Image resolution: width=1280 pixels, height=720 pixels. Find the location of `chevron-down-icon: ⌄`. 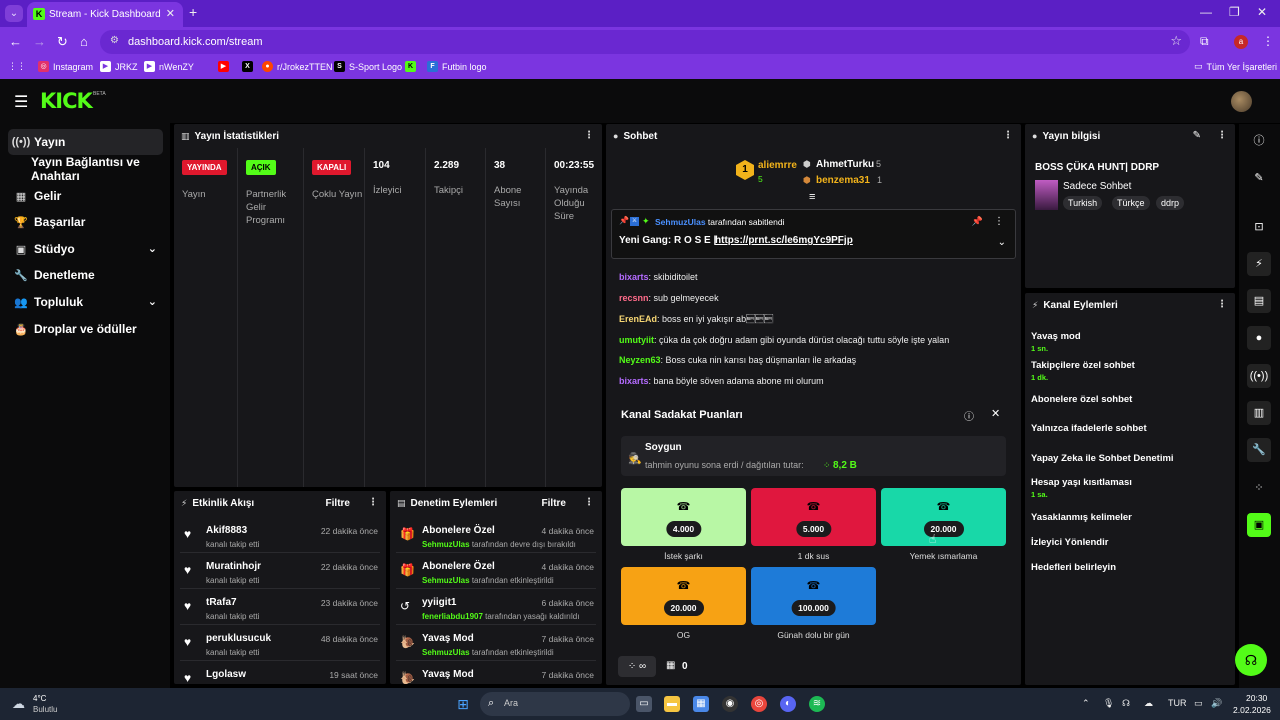

chevron-down-icon: ⌄ is located at coordinates (1002, 242).